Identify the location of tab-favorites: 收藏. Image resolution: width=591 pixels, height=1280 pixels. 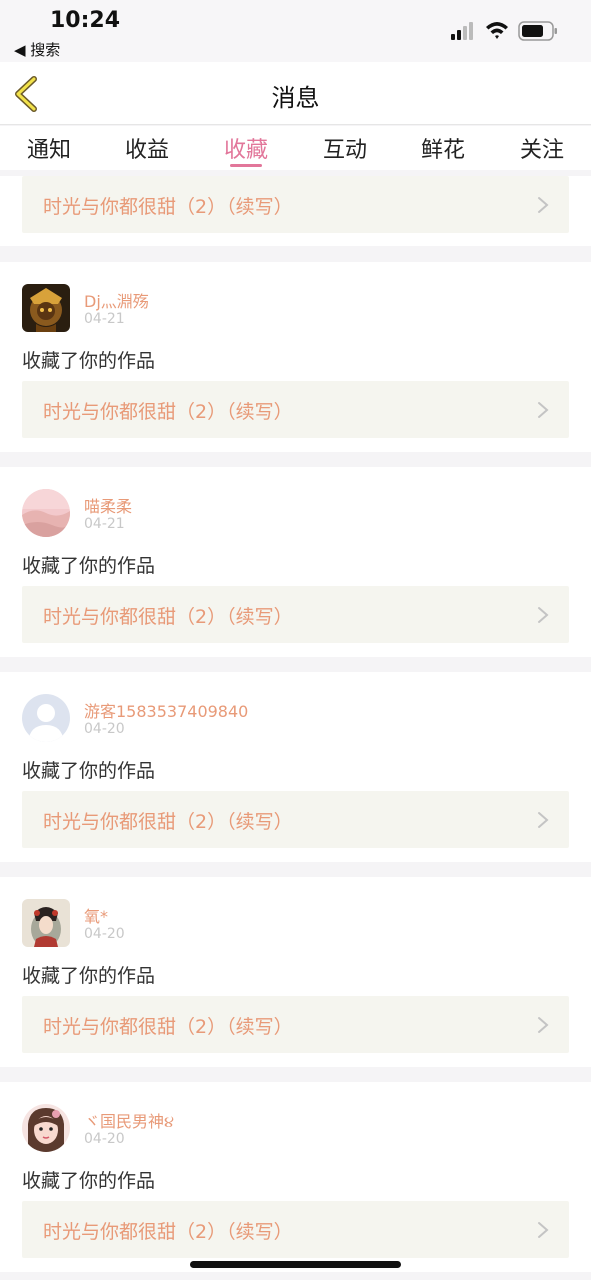
(246, 148).